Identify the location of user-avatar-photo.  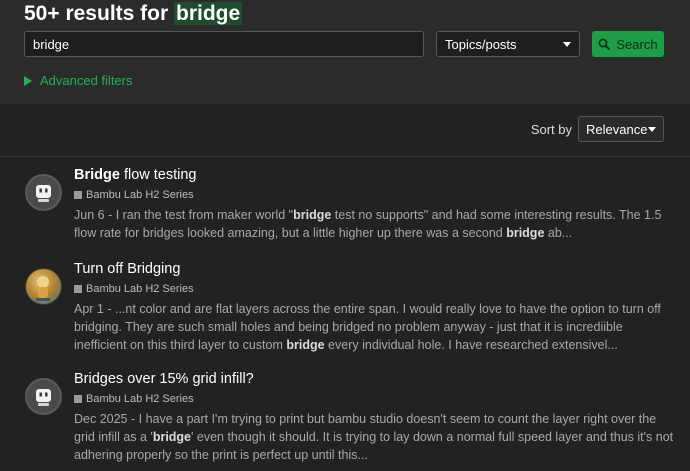
(43, 286).